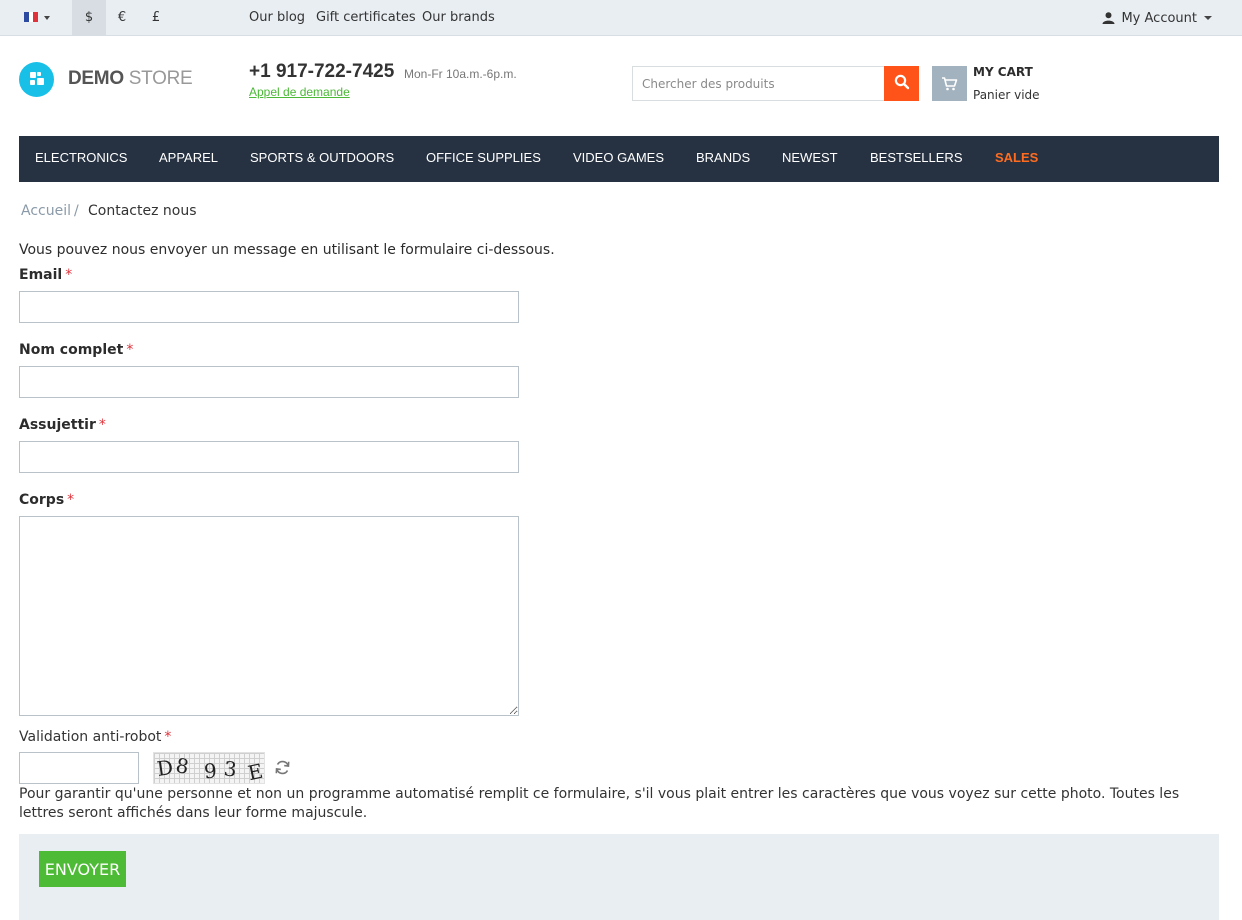 This screenshot has width=1242, height=920. Describe the element at coordinates (46, 211) in the screenshot. I see `breadcrumb-home: Accueil` at that location.